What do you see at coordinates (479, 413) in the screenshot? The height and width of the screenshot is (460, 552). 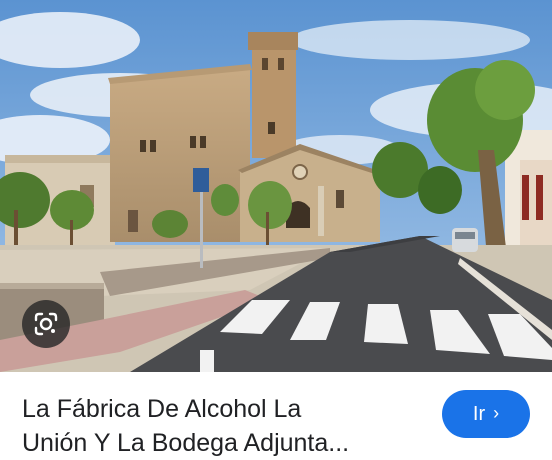 I see `go-button-label: Ir` at bounding box center [479, 413].